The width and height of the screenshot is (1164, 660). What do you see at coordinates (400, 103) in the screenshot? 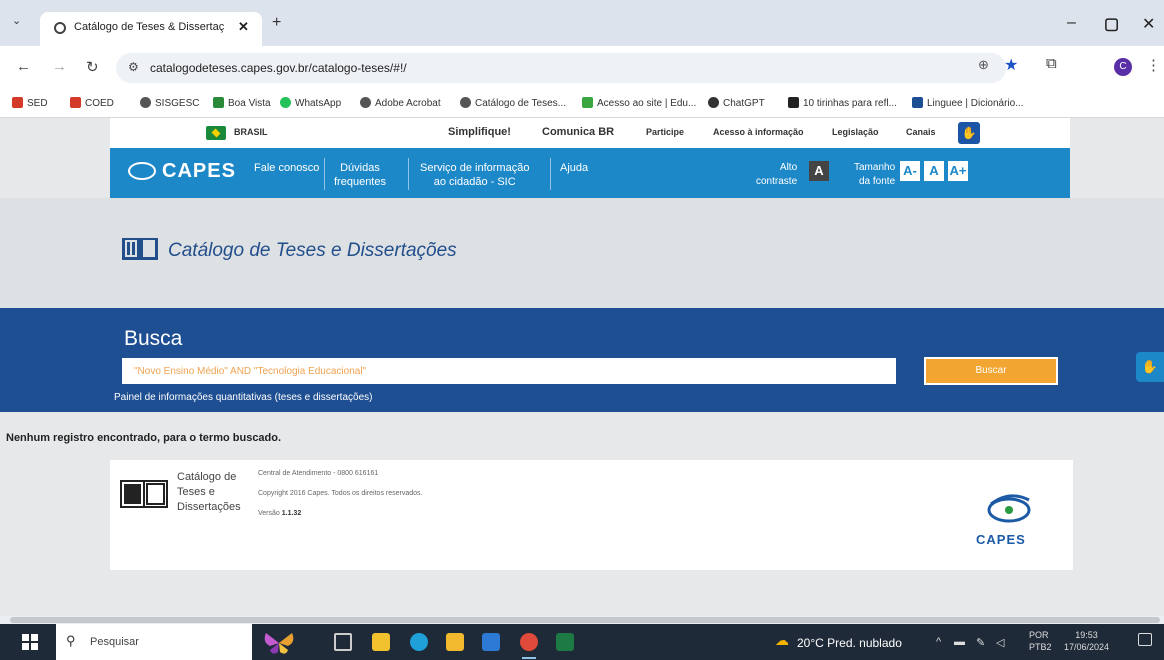
I see `bookmark-item: Adobe Acrobat` at bounding box center [400, 103].